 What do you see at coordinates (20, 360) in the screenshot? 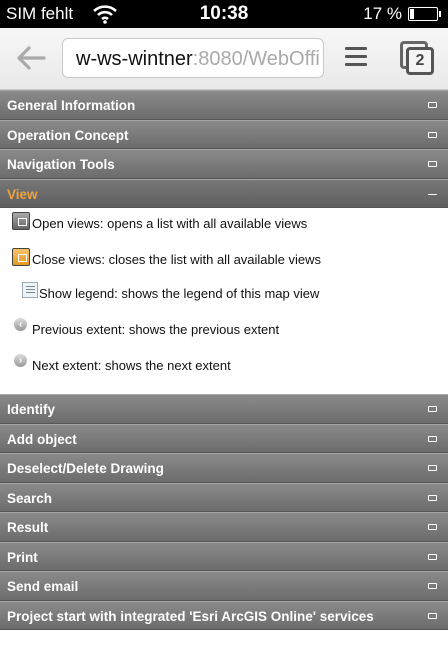
I see `next-extent-icon: ›` at bounding box center [20, 360].